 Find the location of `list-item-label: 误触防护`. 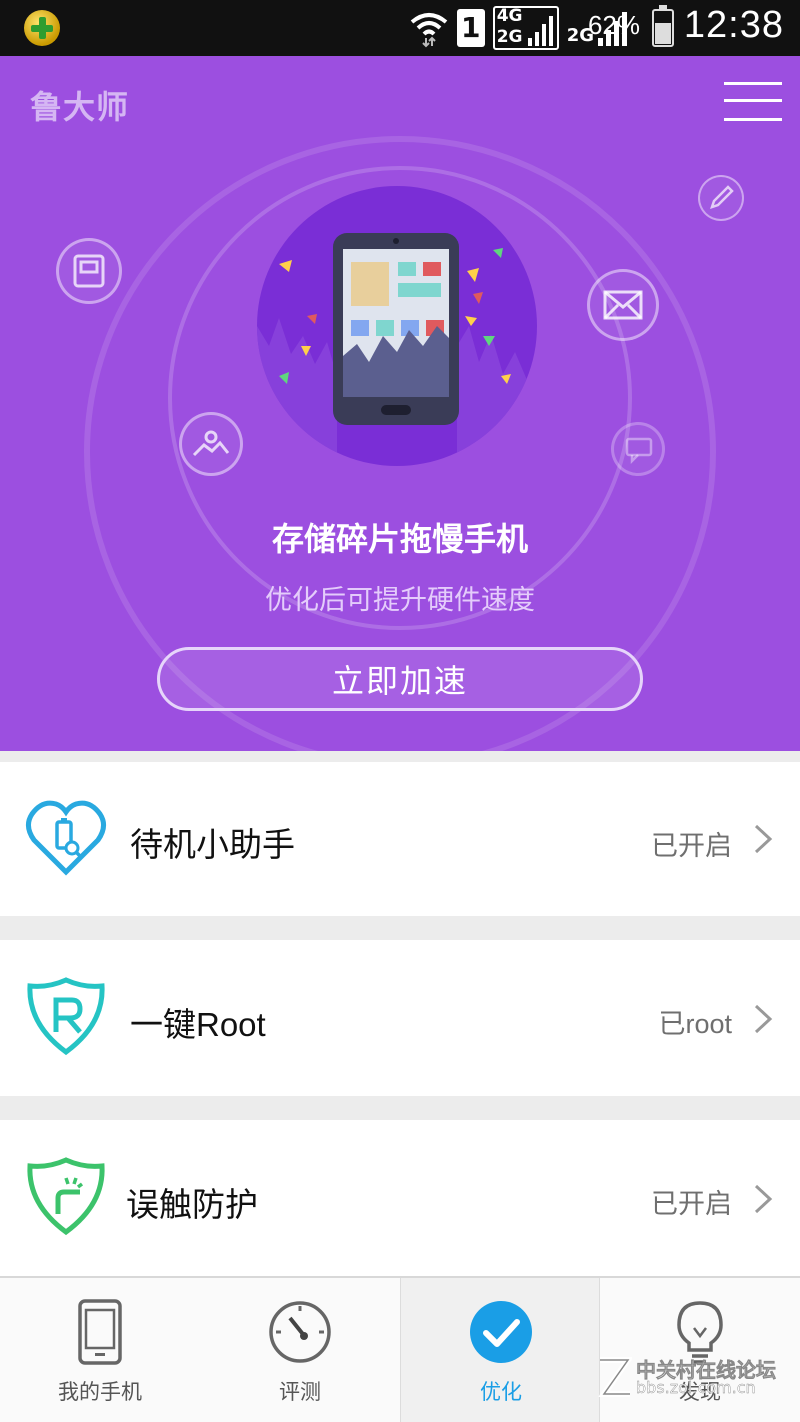

list-item-label: 误触防护 is located at coordinates (192, 1204).